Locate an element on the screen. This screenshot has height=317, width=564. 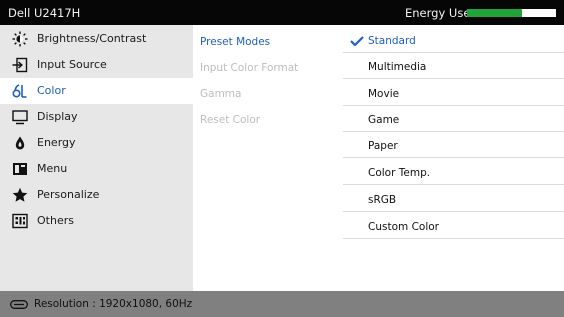
energy-icon is located at coordinates (20, 143).